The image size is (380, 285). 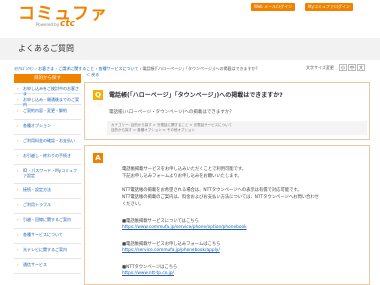 I want to click on sidebar-item: › ID・パスワード・Myコミュファ設定, so click(x=47, y=175).